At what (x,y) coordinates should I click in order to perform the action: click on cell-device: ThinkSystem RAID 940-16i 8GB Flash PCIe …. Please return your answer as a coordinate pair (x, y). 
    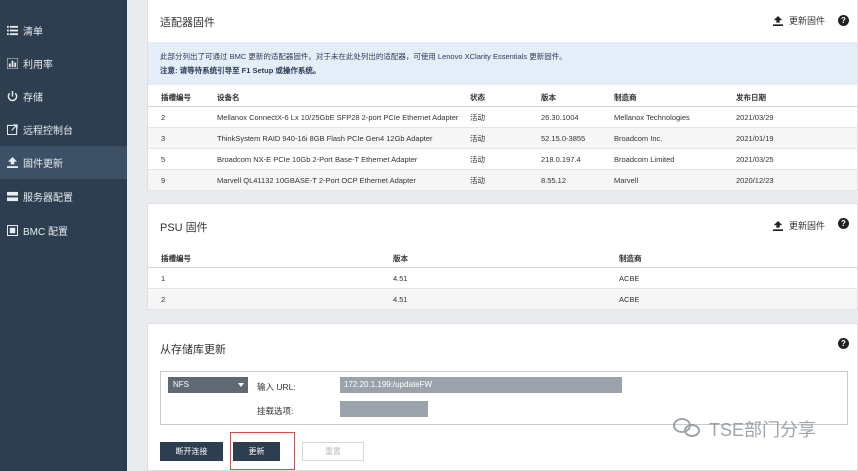
    Looking at the image, I should click on (325, 138).